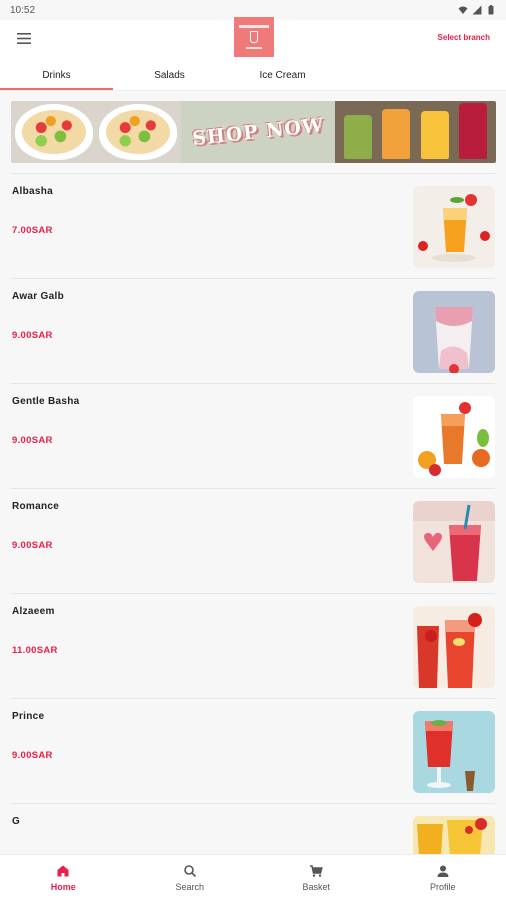 The height and width of the screenshot is (900, 506). I want to click on product-name: Awar Galb, so click(38, 296).